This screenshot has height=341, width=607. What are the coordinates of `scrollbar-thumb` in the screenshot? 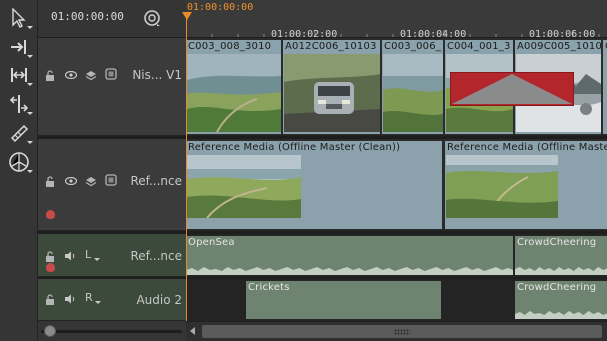 It's located at (402, 331).